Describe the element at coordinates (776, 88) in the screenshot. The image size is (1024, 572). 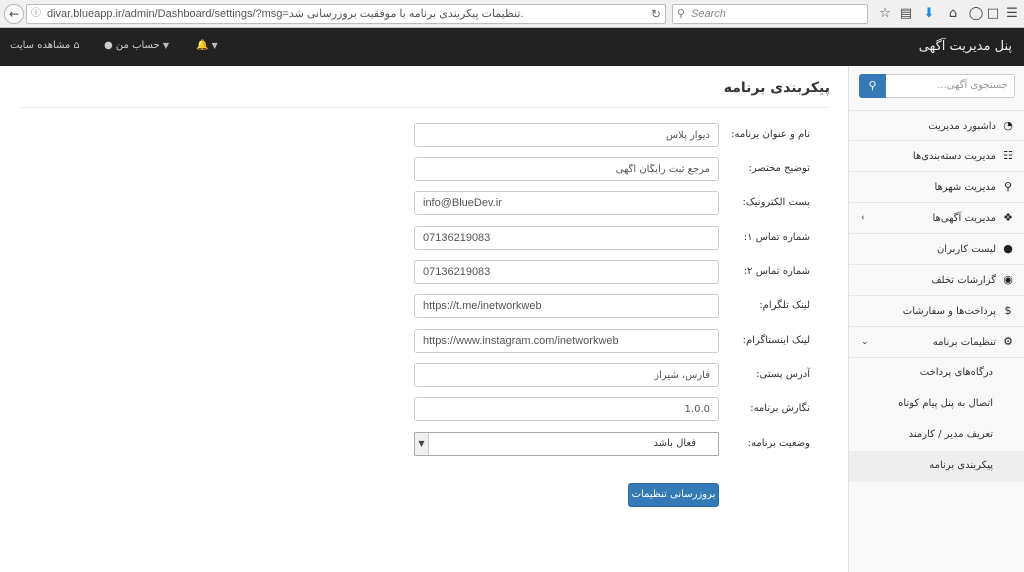
I see `page-title: پیکربندی برنامه` at that location.